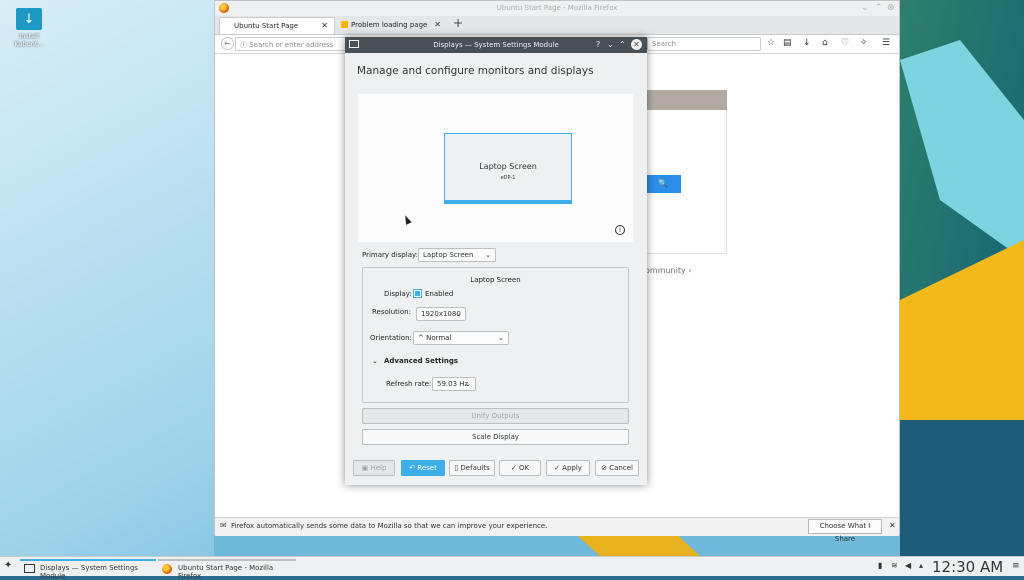  I want to click on primary-display-value: Laptop Screen, so click(448, 255).